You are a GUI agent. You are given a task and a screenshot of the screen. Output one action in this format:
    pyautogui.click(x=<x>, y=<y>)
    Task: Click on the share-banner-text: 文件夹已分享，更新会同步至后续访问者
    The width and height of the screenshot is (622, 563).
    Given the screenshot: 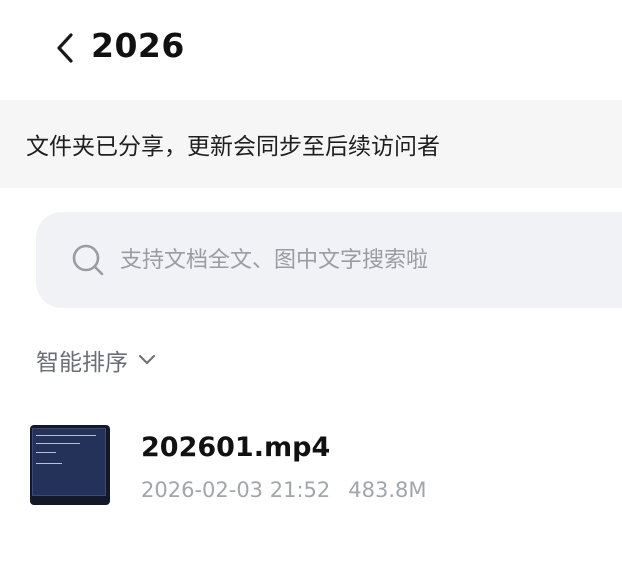 What is the action you would take?
    pyautogui.click(x=233, y=147)
    